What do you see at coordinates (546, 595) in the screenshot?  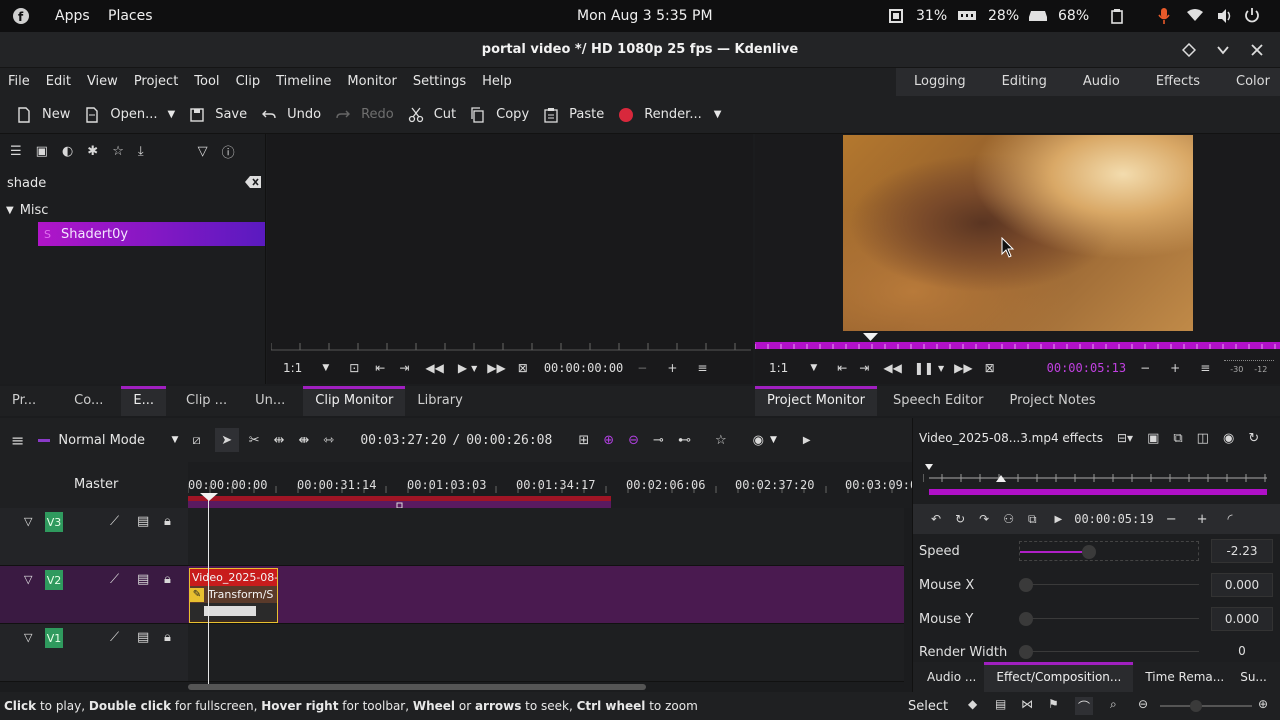 I see `track-v2: Video_2025-08- ✎ Transform/S` at bounding box center [546, 595].